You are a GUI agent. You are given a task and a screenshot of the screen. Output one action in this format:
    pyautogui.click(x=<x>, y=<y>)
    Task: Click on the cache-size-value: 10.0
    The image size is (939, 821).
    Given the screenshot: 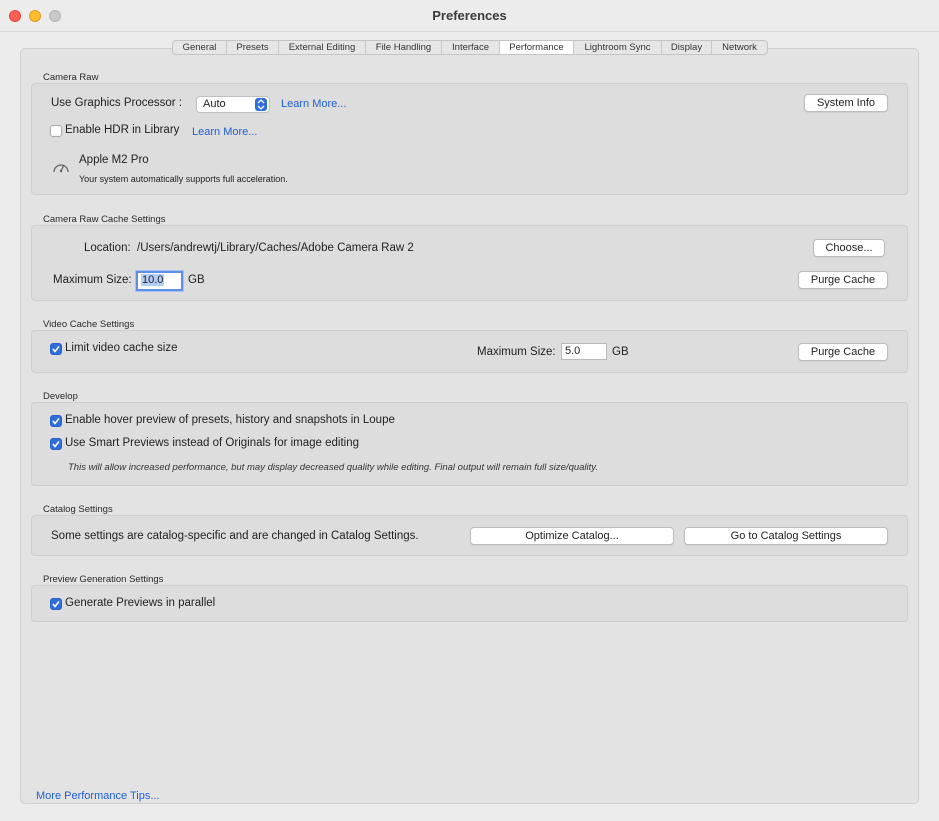 What is the action you would take?
    pyautogui.click(x=153, y=280)
    